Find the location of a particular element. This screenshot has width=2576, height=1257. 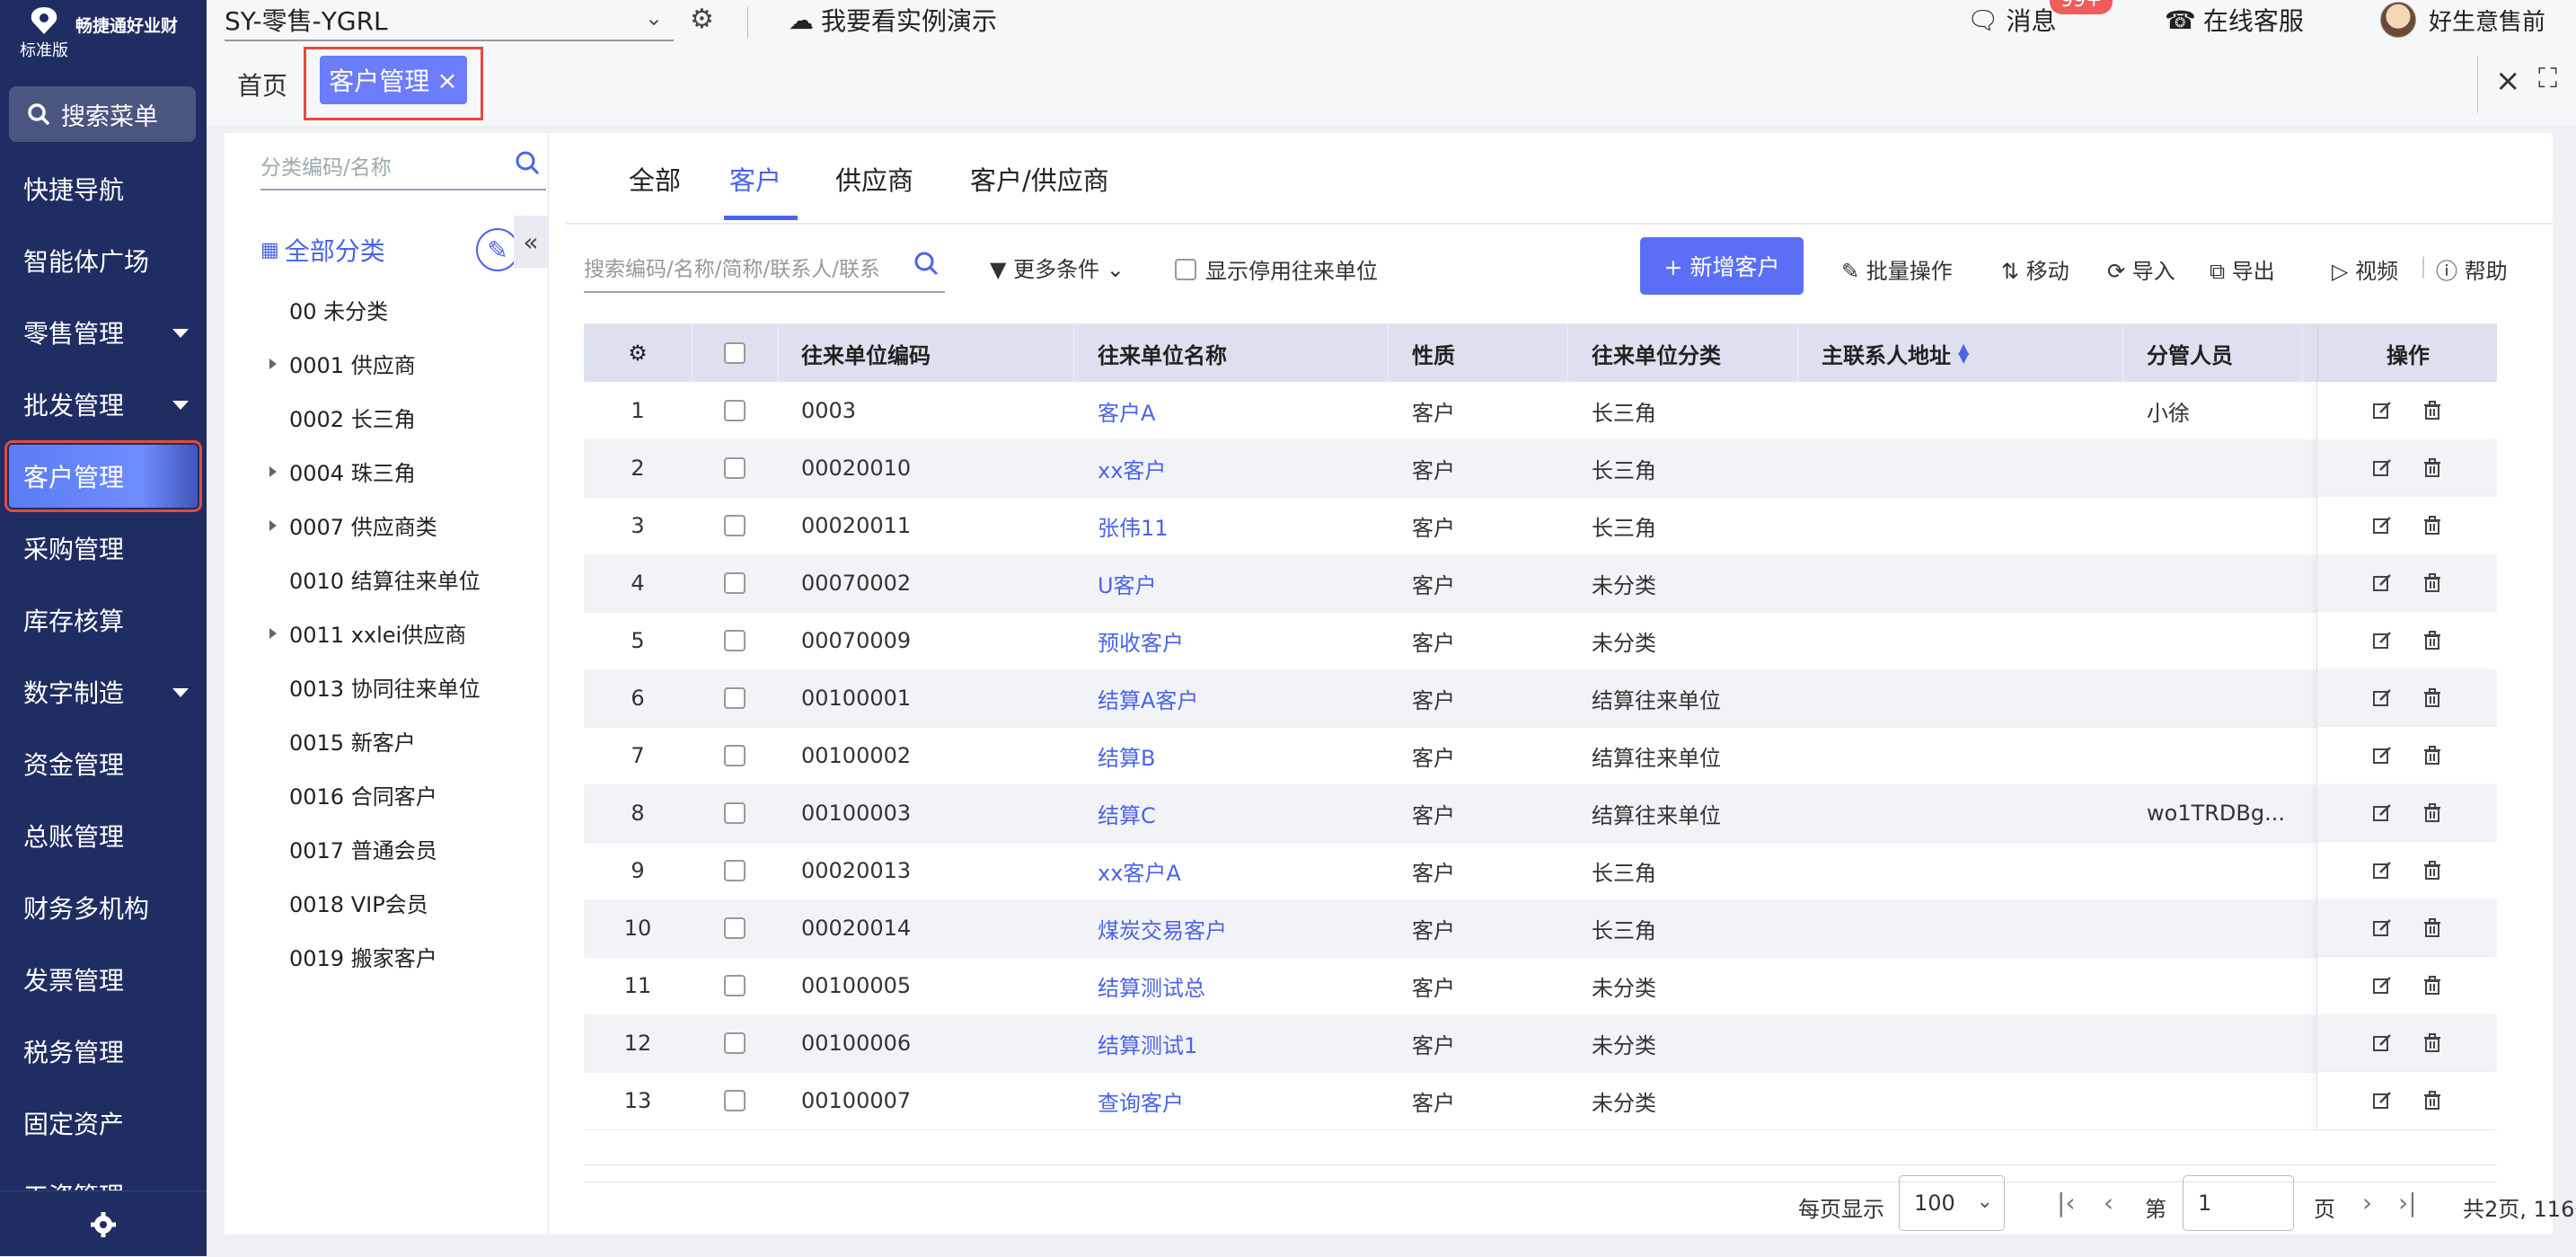

table-row: 2 00020010 xx客户 客户 长三角 is located at coordinates (1540, 468).